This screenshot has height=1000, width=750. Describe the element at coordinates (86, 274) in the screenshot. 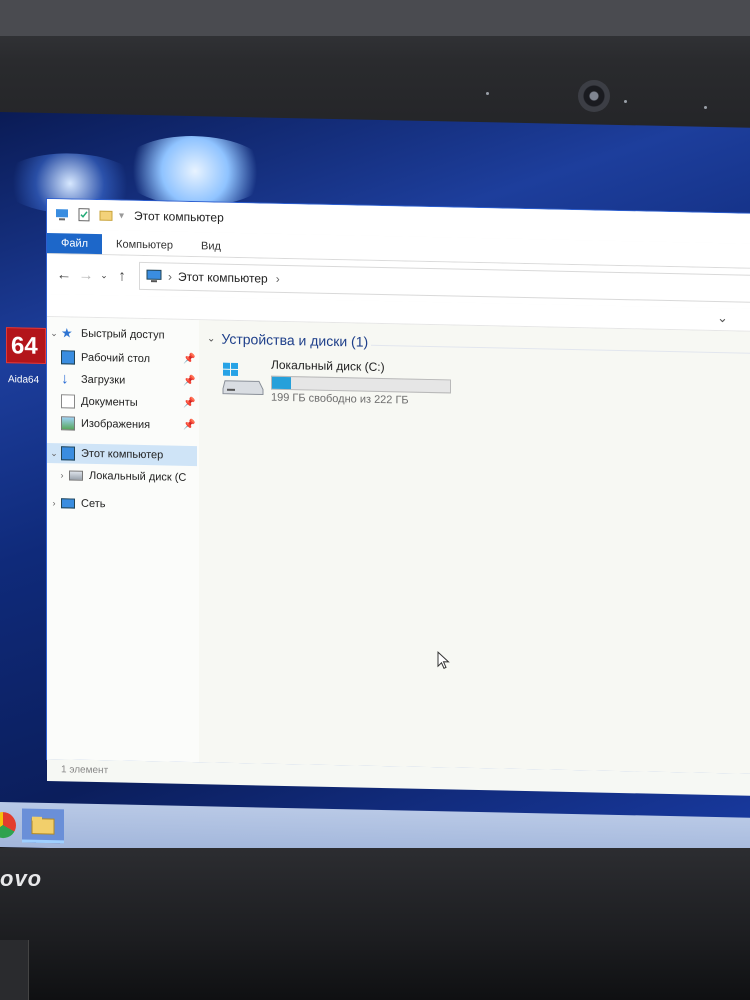

I see `forward-arrow-icon: →` at that location.